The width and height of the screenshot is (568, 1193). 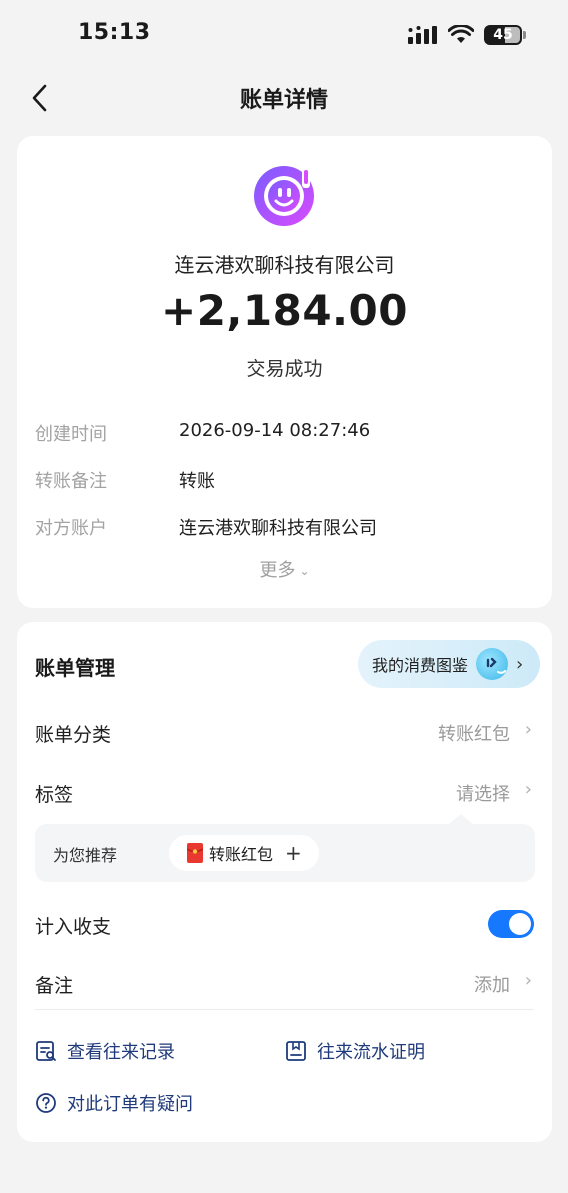 What do you see at coordinates (71, 528) in the screenshot?
I see `detail-label: 对方账户` at bounding box center [71, 528].